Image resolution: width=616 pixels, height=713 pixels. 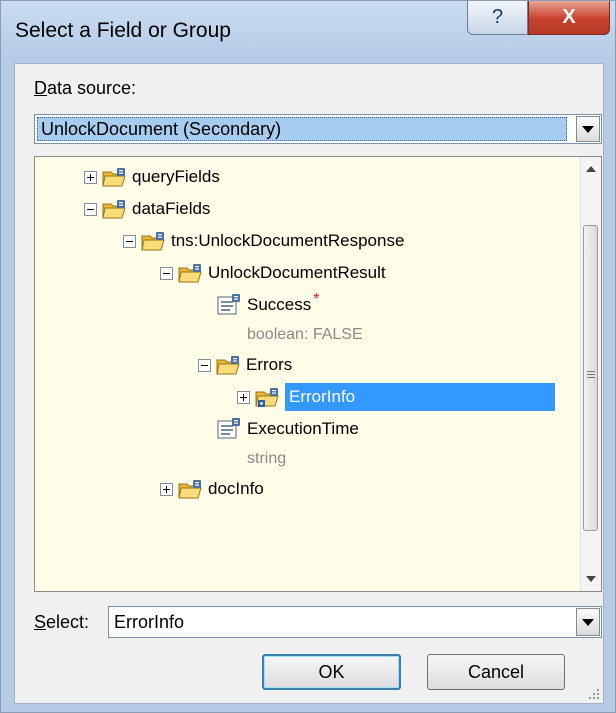 I want to click on tree-item-unlockdocumentresponse: tns:UnlockDocumentResponse, so click(x=263, y=241).